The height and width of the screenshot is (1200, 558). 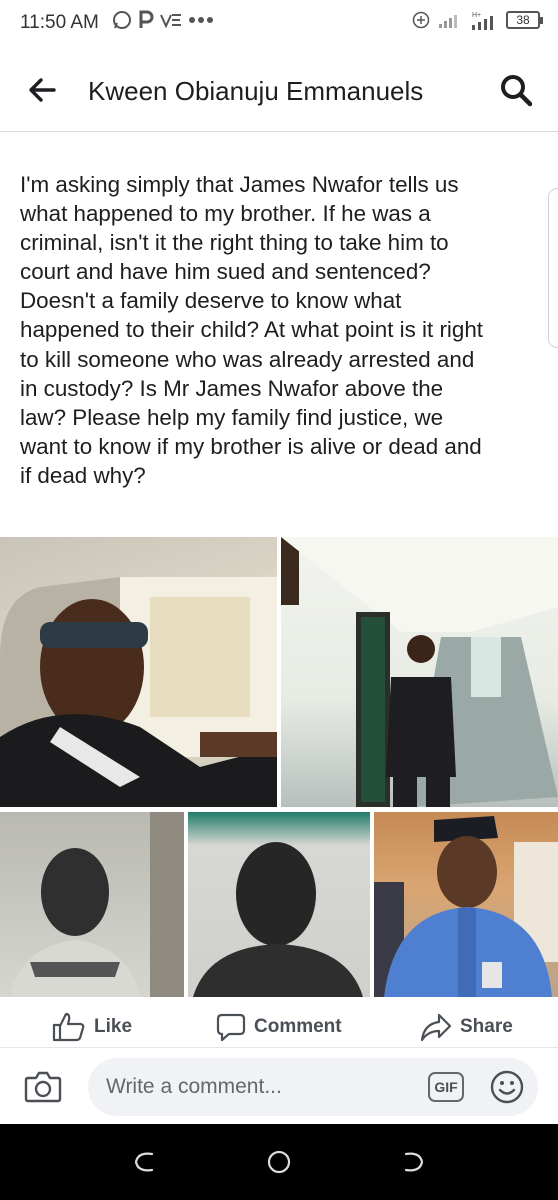 I want to click on system-nav-bar, so click(x=279, y=1162).